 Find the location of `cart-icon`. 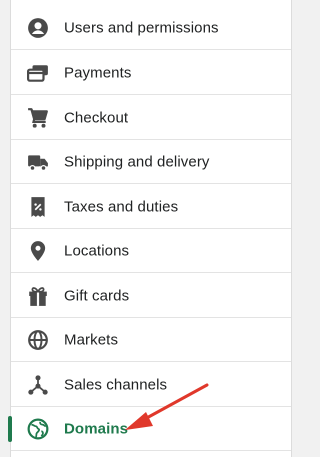

cart-icon is located at coordinates (38, 118).